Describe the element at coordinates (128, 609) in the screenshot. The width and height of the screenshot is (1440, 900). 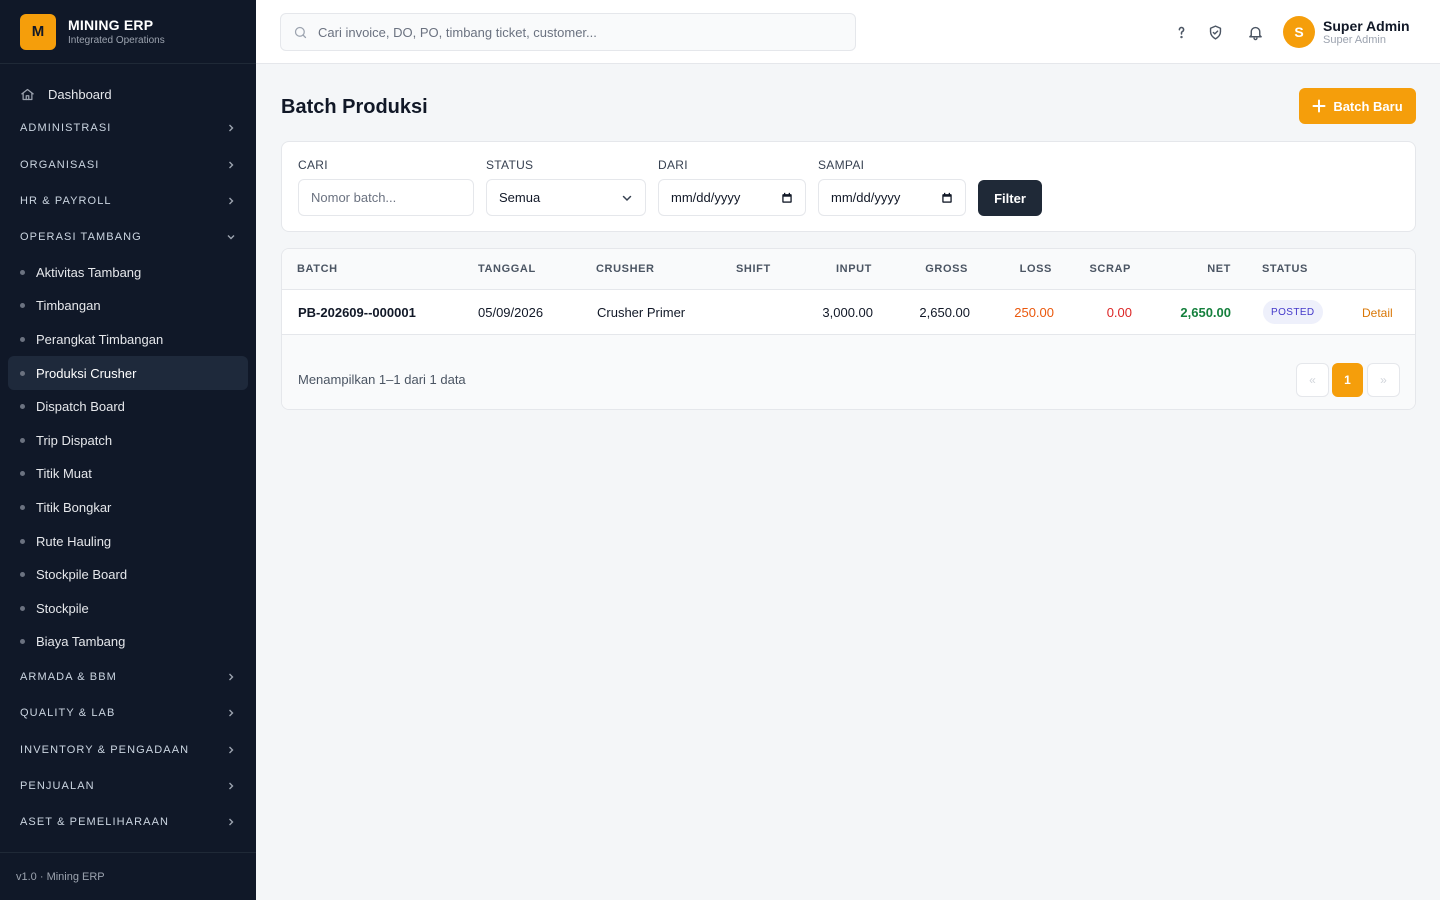
I see `sidebar-item-stockpile: Stockpile` at that location.